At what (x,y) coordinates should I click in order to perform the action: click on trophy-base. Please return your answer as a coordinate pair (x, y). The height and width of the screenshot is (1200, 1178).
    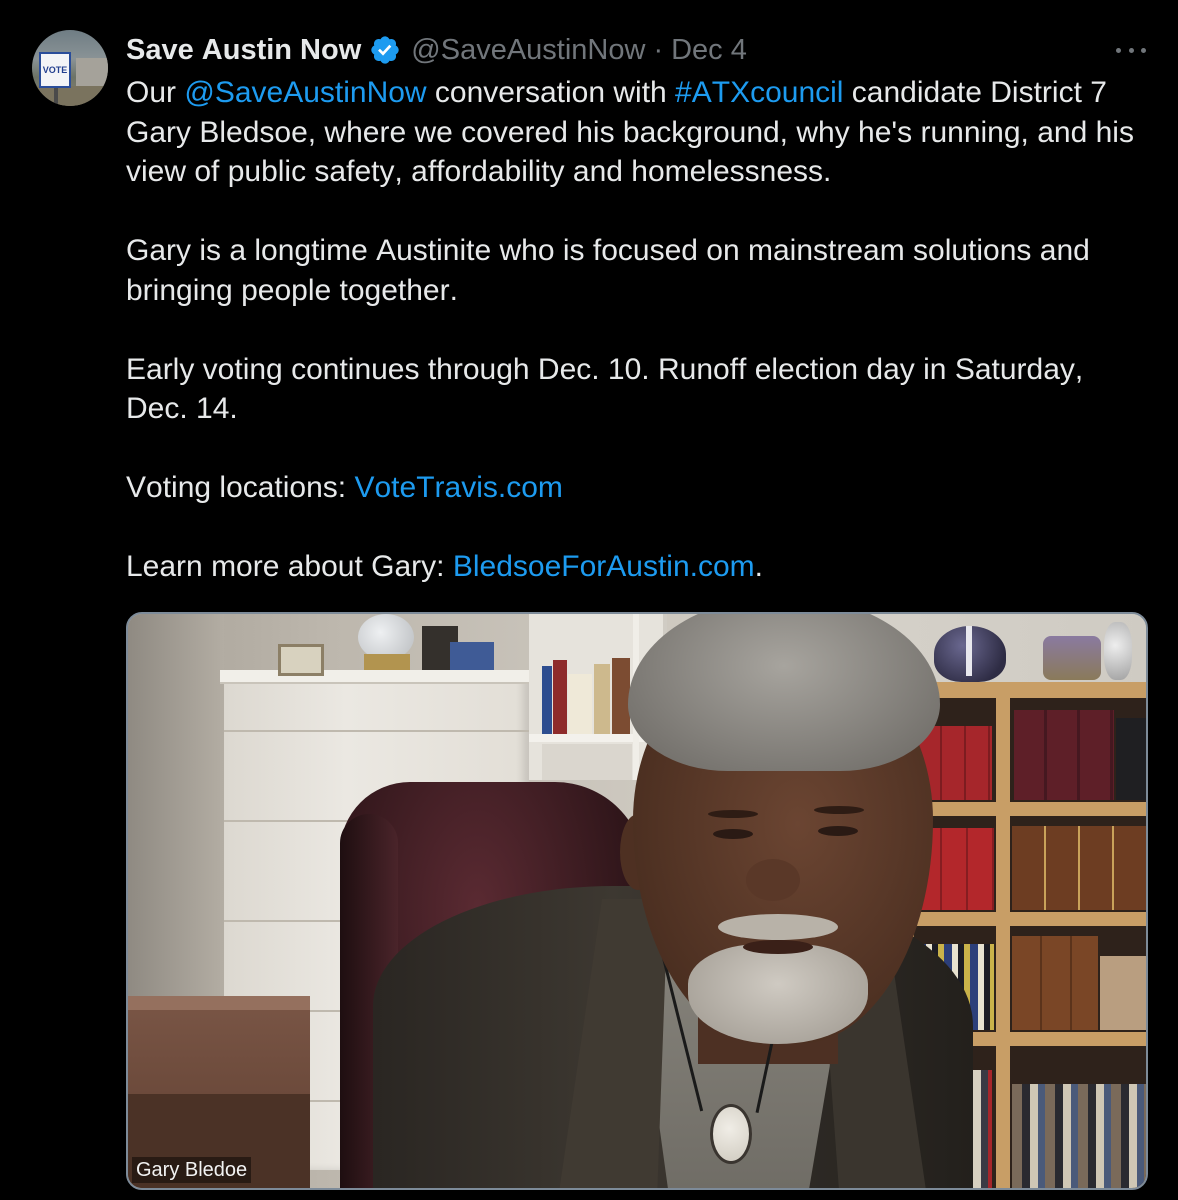
    Looking at the image, I should click on (387, 662).